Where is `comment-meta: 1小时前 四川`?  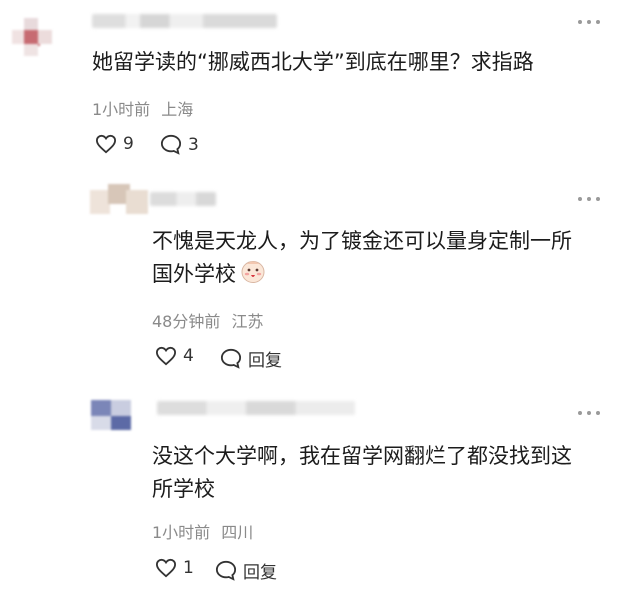
comment-meta: 1小时前 四川 is located at coordinates (202, 531).